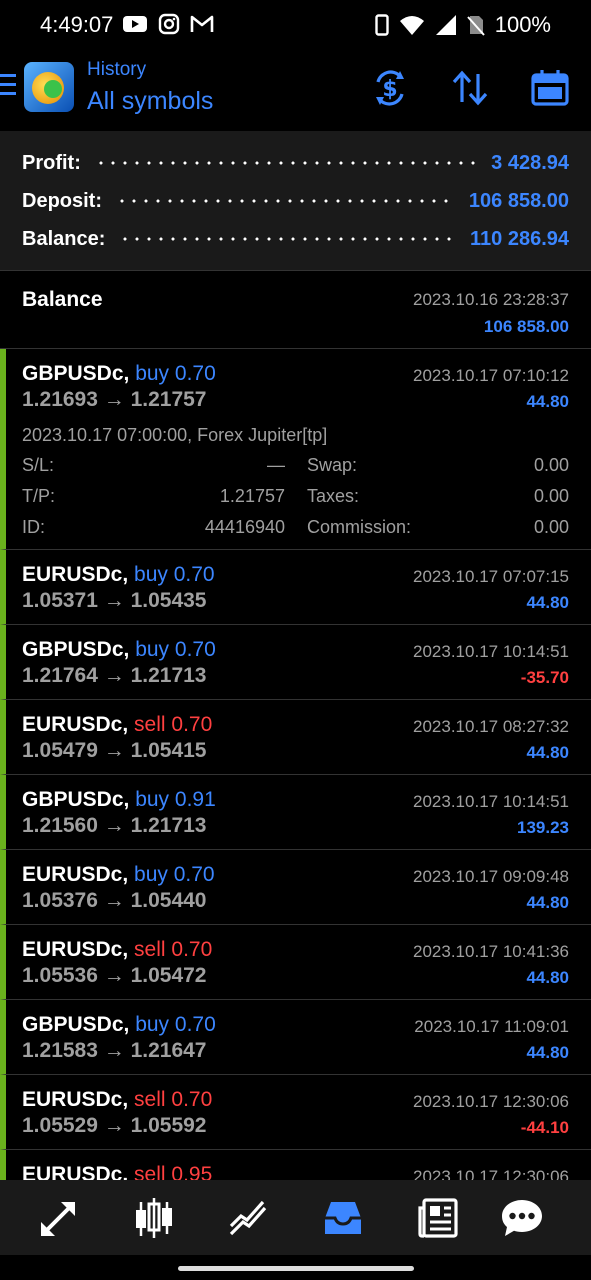 This screenshot has height=1280, width=591. I want to click on deal-prices: 1.21764 → 1.21713, so click(114, 675).